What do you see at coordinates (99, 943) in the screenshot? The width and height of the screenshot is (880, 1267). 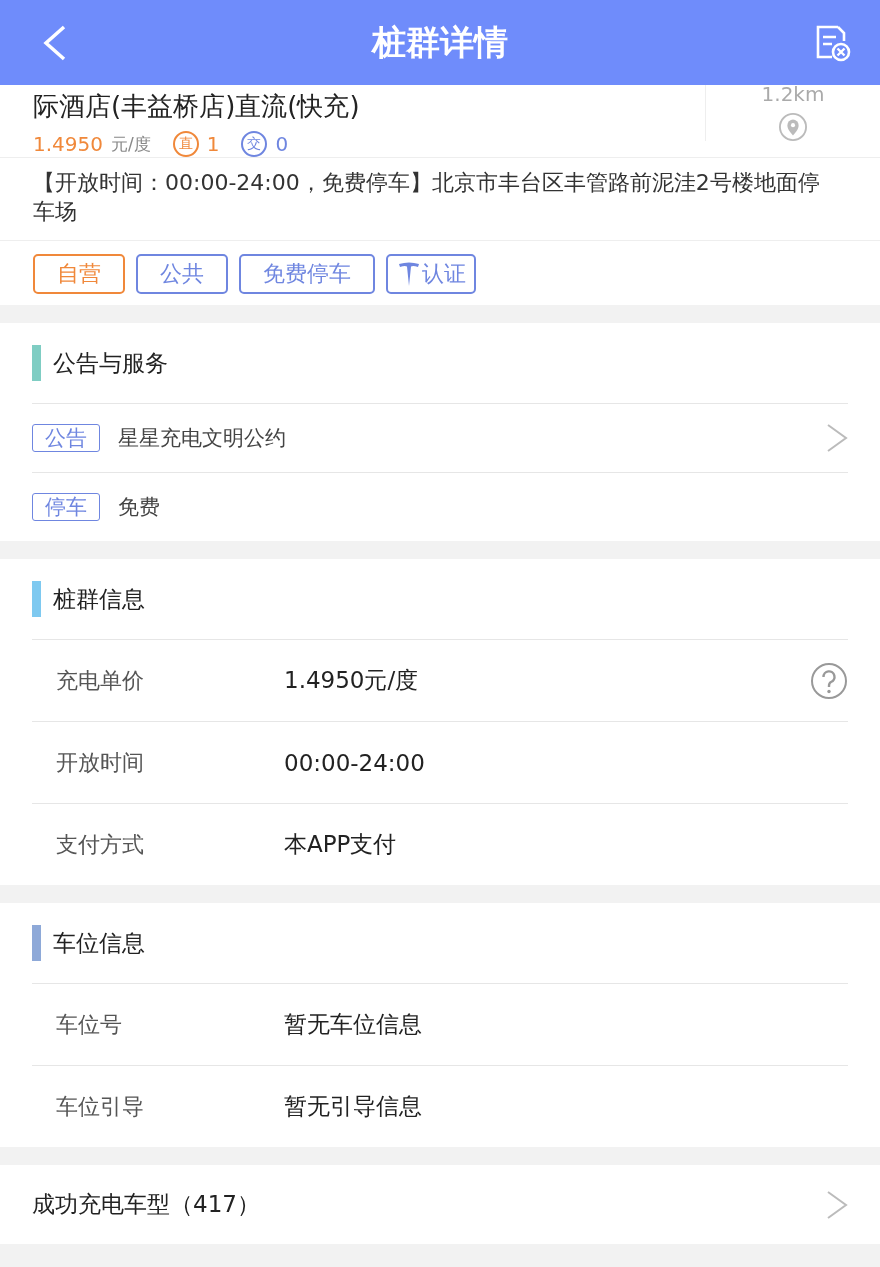 I see `section-title: 车位信息` at bounding box center [99, 943].